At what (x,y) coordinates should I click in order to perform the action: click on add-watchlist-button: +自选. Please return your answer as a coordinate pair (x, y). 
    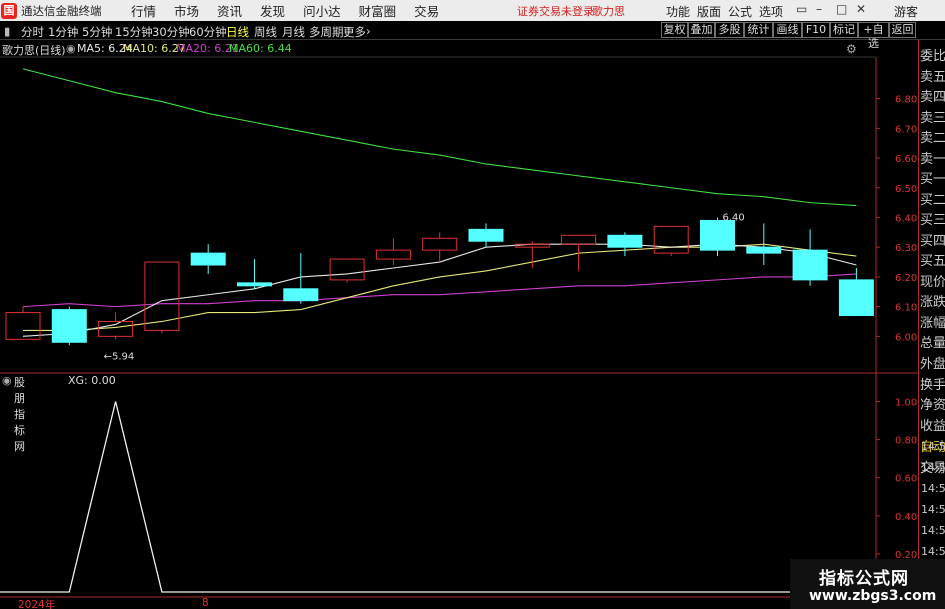
    Looking at the image, I should click on (873, 36).